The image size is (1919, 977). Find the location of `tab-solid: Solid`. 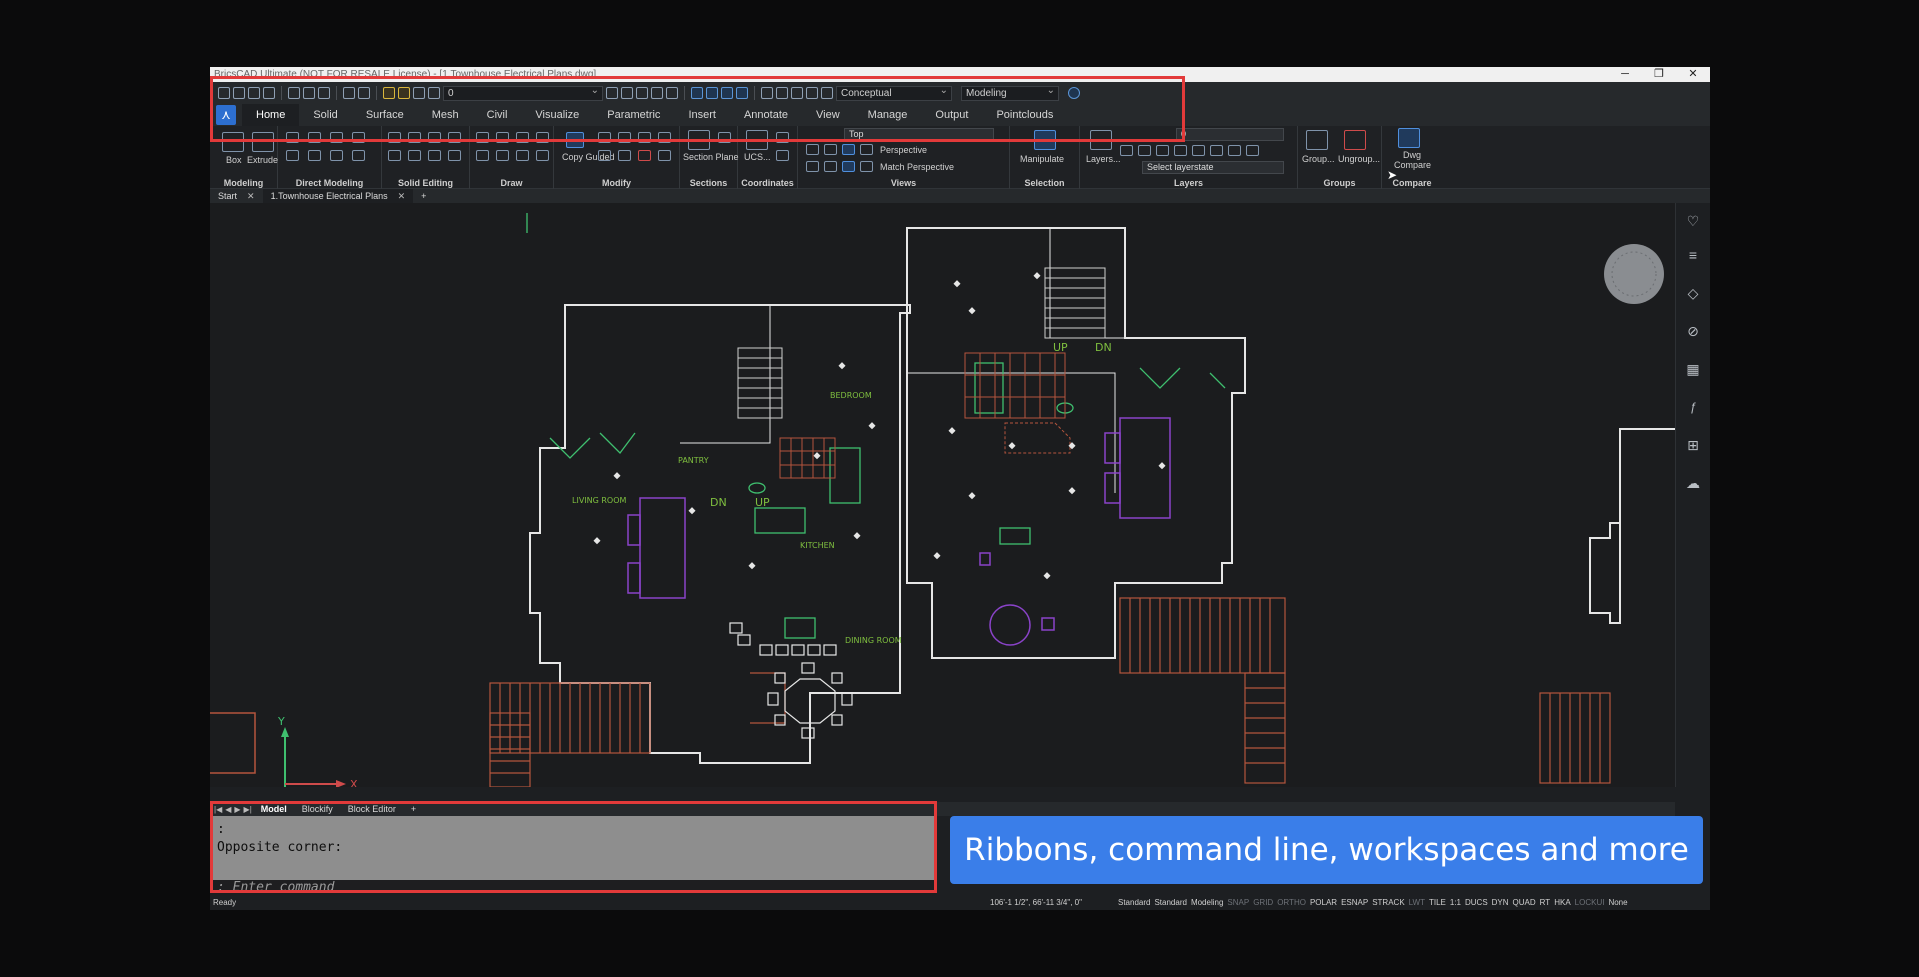

tab-solid: Solid is located at coordinates (325, 115).